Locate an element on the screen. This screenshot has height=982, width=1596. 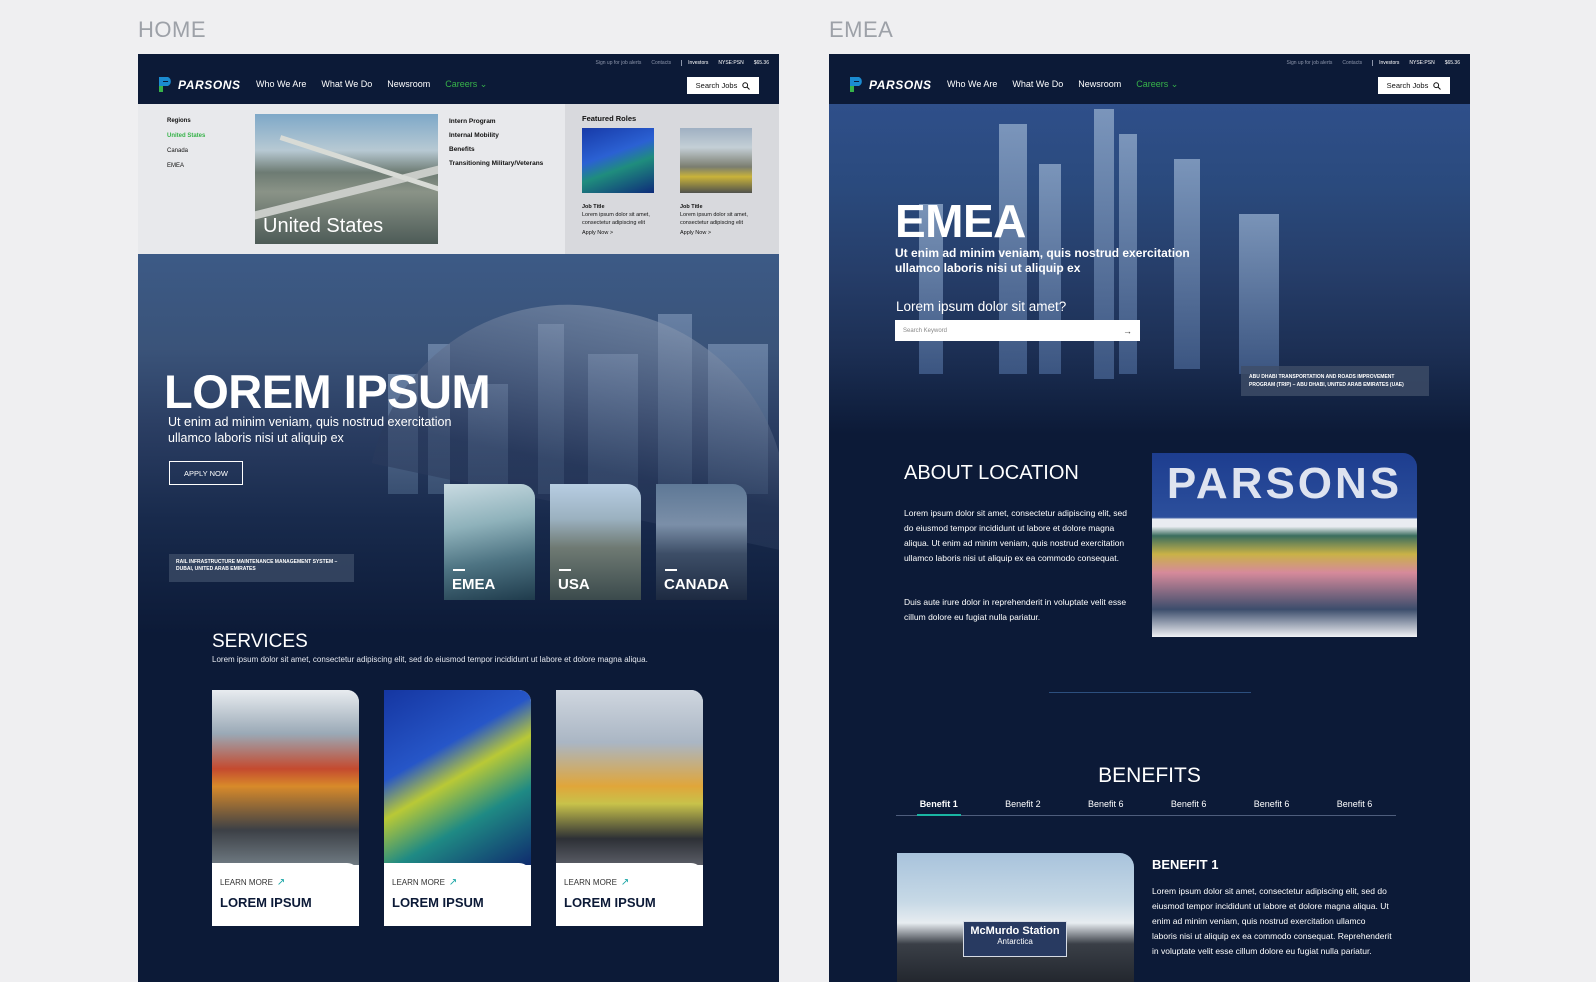
region-united-states: United States is located at coordinates (186, 136).